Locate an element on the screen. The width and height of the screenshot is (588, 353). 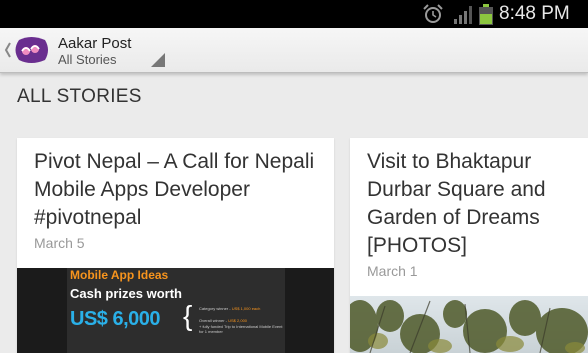
section-header: ALL STORIES is located at coordinates (79, 96).